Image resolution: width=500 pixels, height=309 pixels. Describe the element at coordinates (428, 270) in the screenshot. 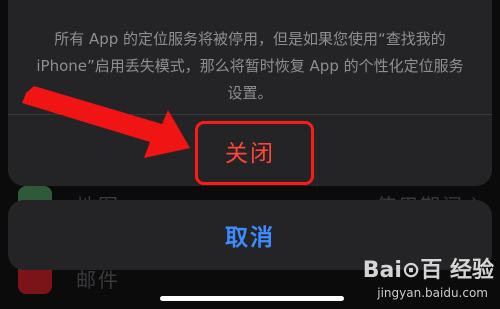

I see `watermark-brand: Bai⊙百 经验` at that location.